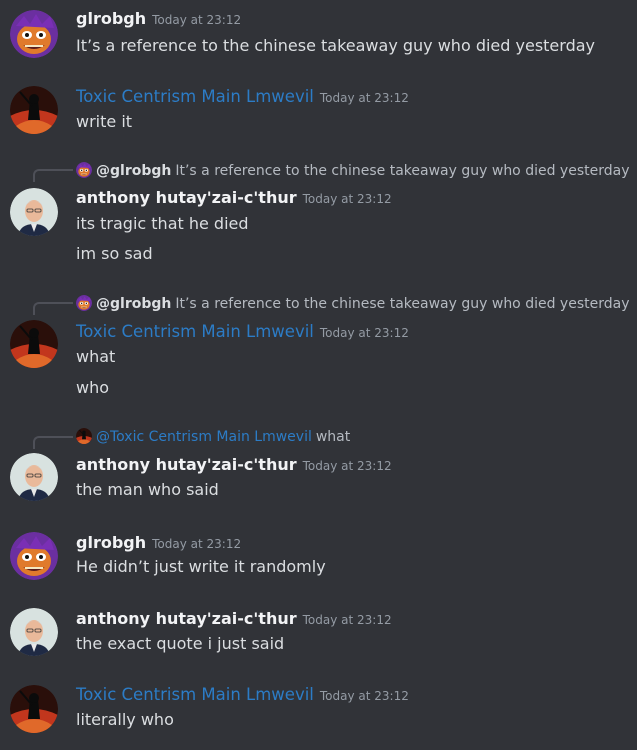 The height and width of the screenshot is (750, 637). I want to click on message-text: He didn’t just write it randomly, so click(201, 566).